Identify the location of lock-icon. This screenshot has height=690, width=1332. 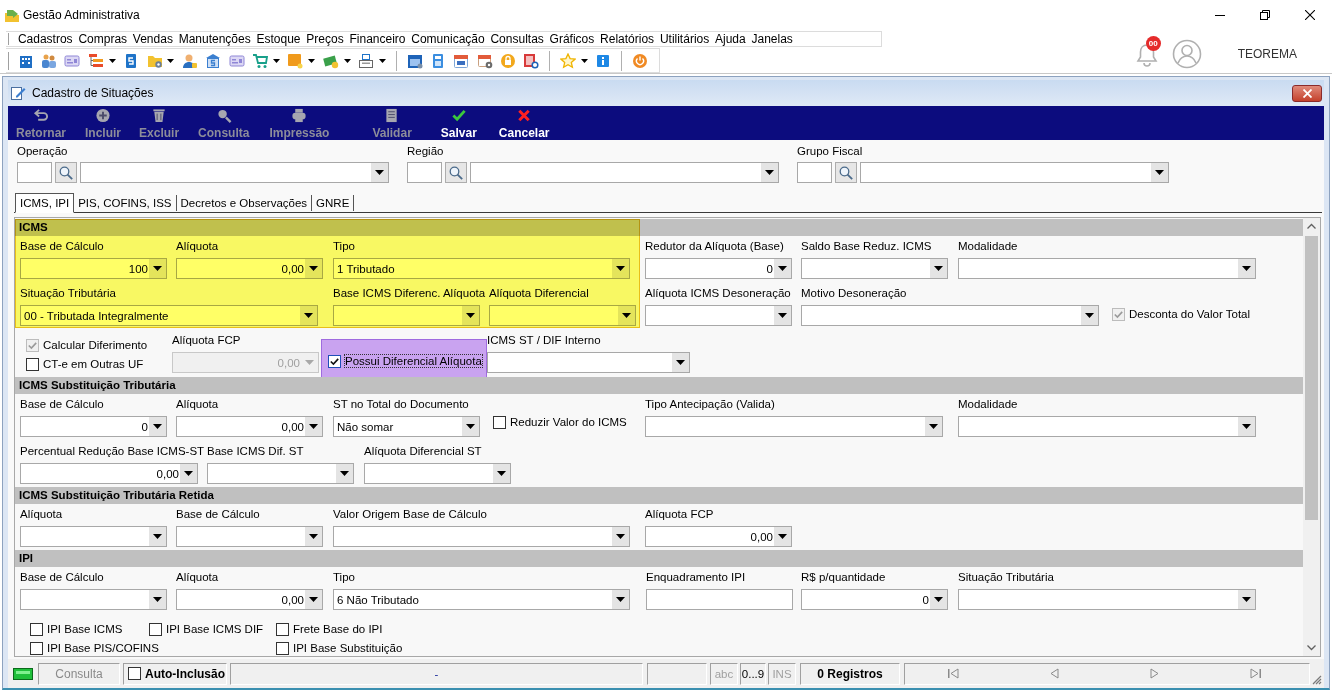
(508, 60).